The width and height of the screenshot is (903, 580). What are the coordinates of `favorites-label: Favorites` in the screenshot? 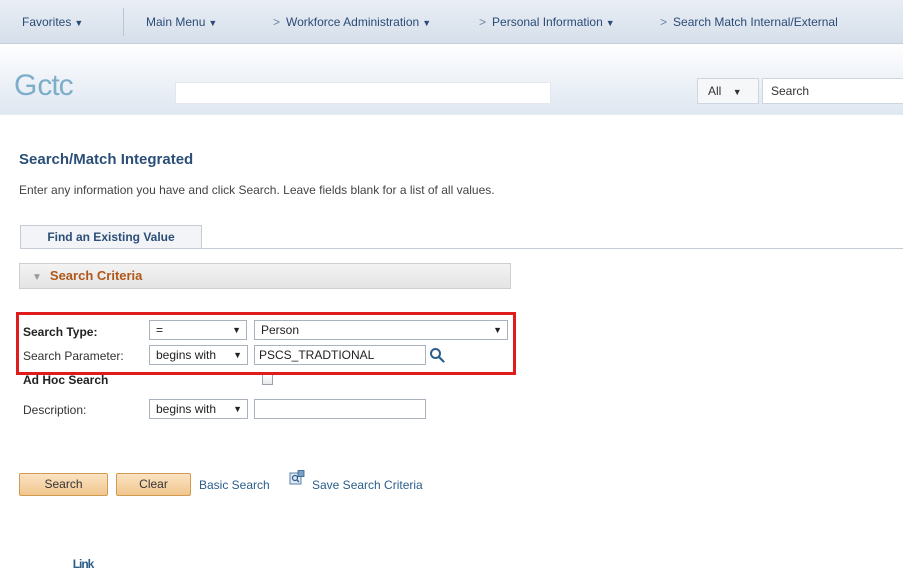 It's located at (47, 22).